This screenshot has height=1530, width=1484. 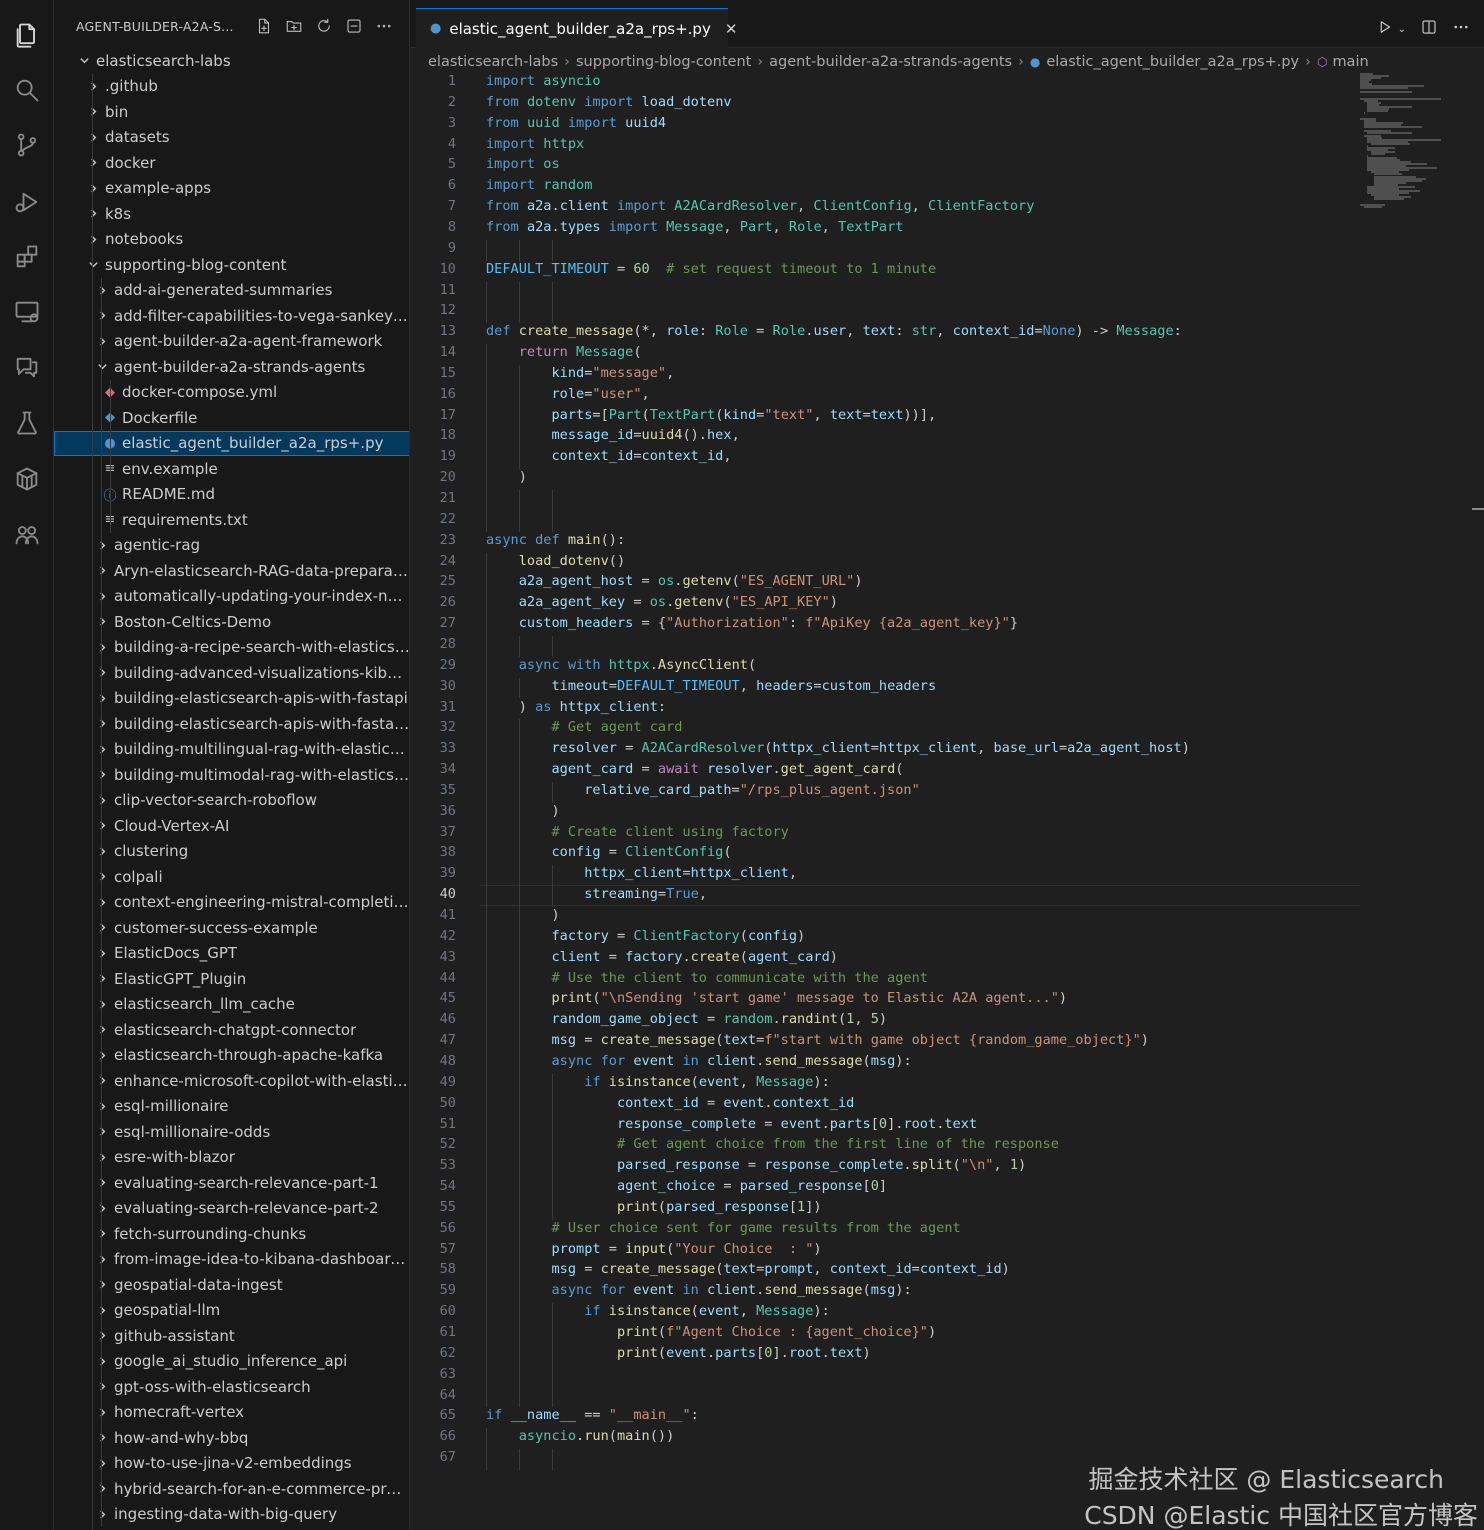 I want to click on tree-folder-evaluating-search-relevance-part-1: evaluating-search-relevance-part-1, so click(x=231, y=1183).